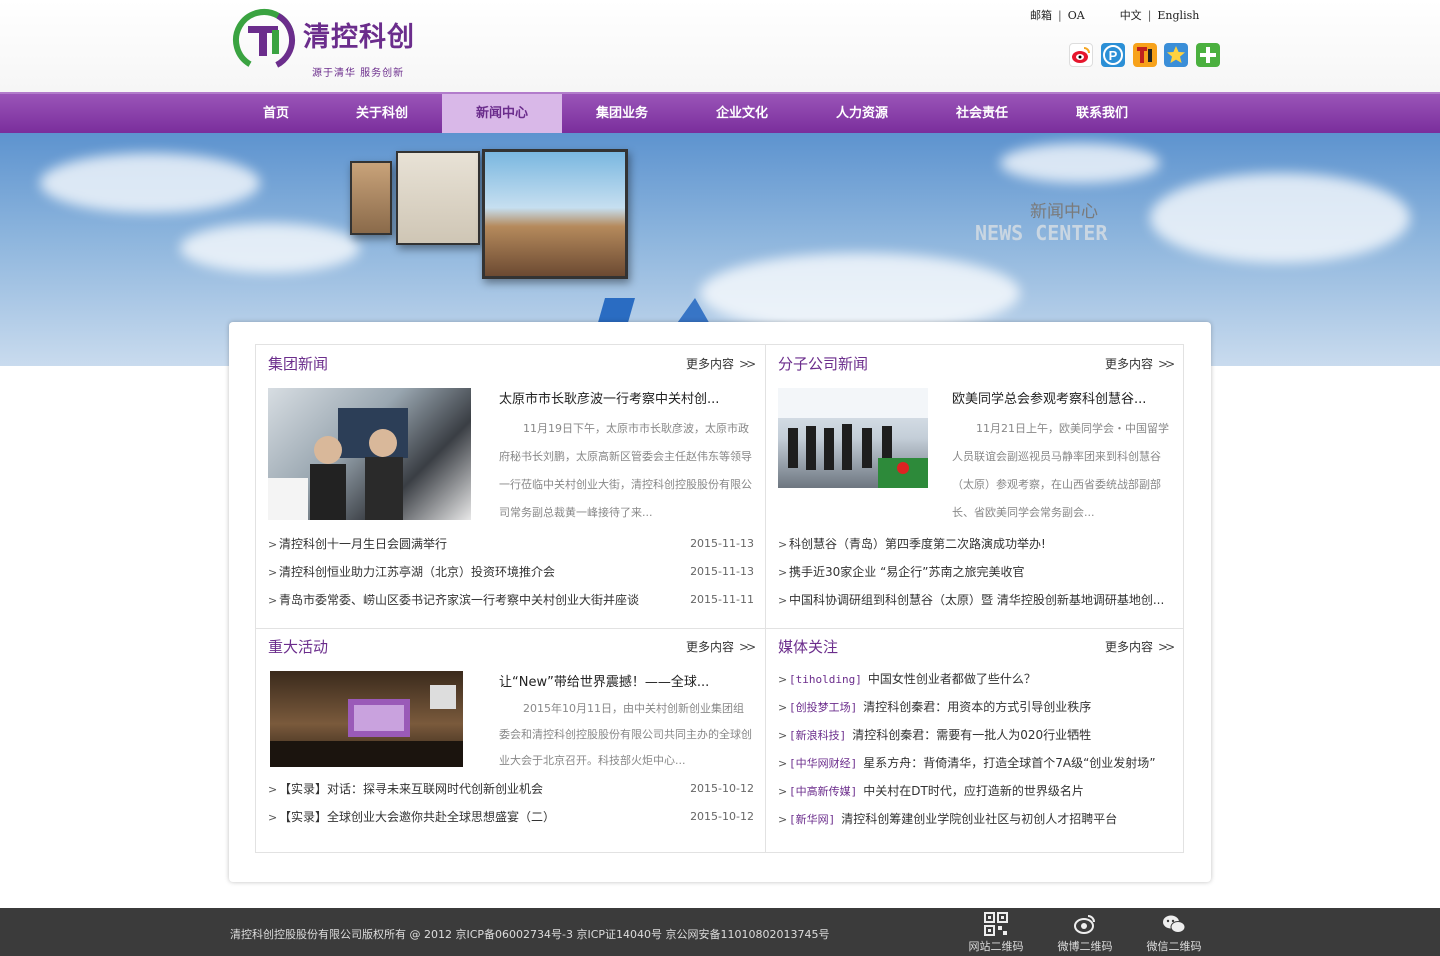 Image resolution: width=1440 pixels, height=956 pixels. Describe the element at coordinates (823, 763) in the screenshot. I see `media-source: [中华网财经]` at that location.